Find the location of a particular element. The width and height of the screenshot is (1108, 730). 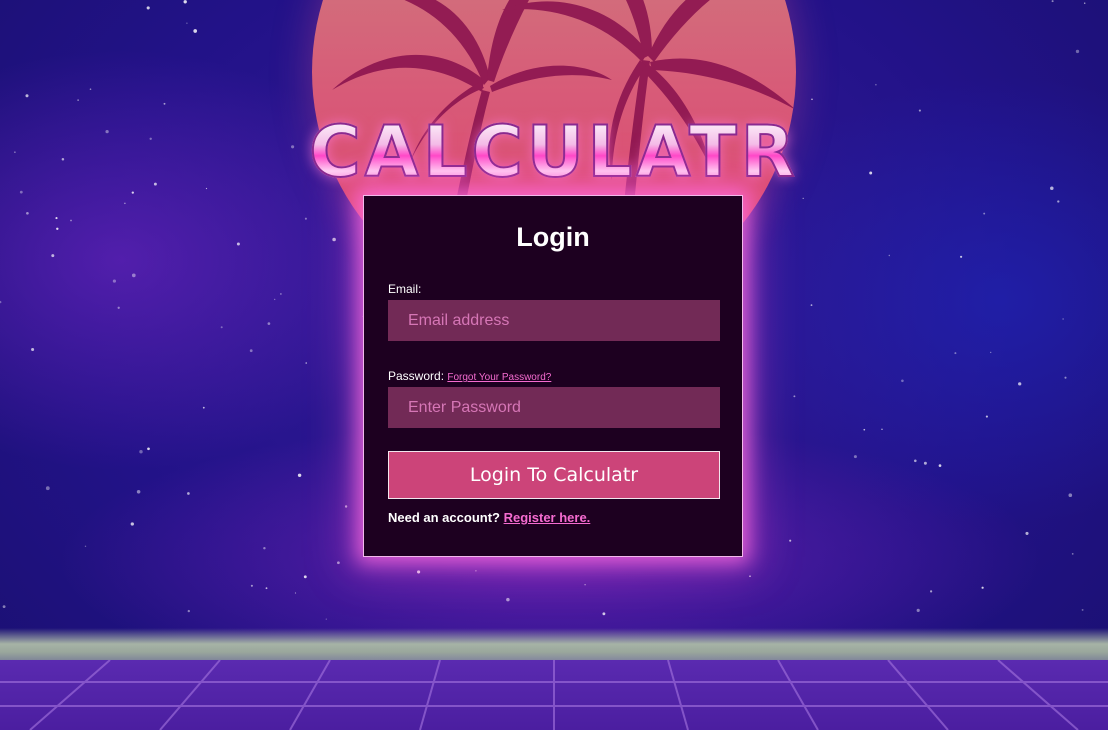

app-logo: CALCULATR is located at coordinates (554, 152).